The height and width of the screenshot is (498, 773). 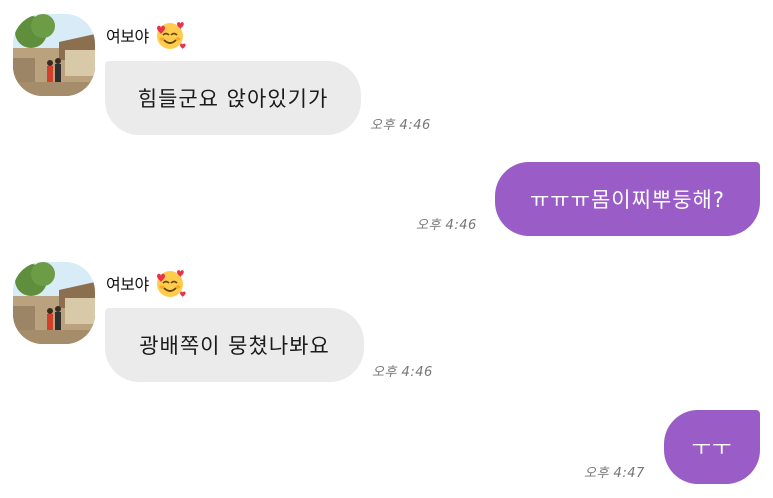 I want to click on message-text: 광배쪽이 뭉쳤나봐요, so click(x=234, y=346).